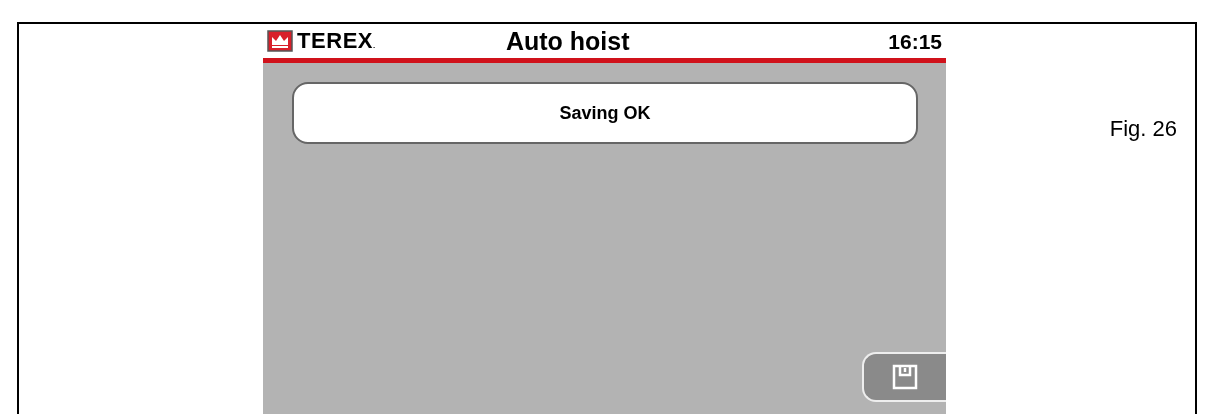 The height and width of the screenshot is (414, 1214). What do you see at coordinates (280, 41) in the screenshot?
I see `crown-logo-icon` at bounding box center [280, 41].